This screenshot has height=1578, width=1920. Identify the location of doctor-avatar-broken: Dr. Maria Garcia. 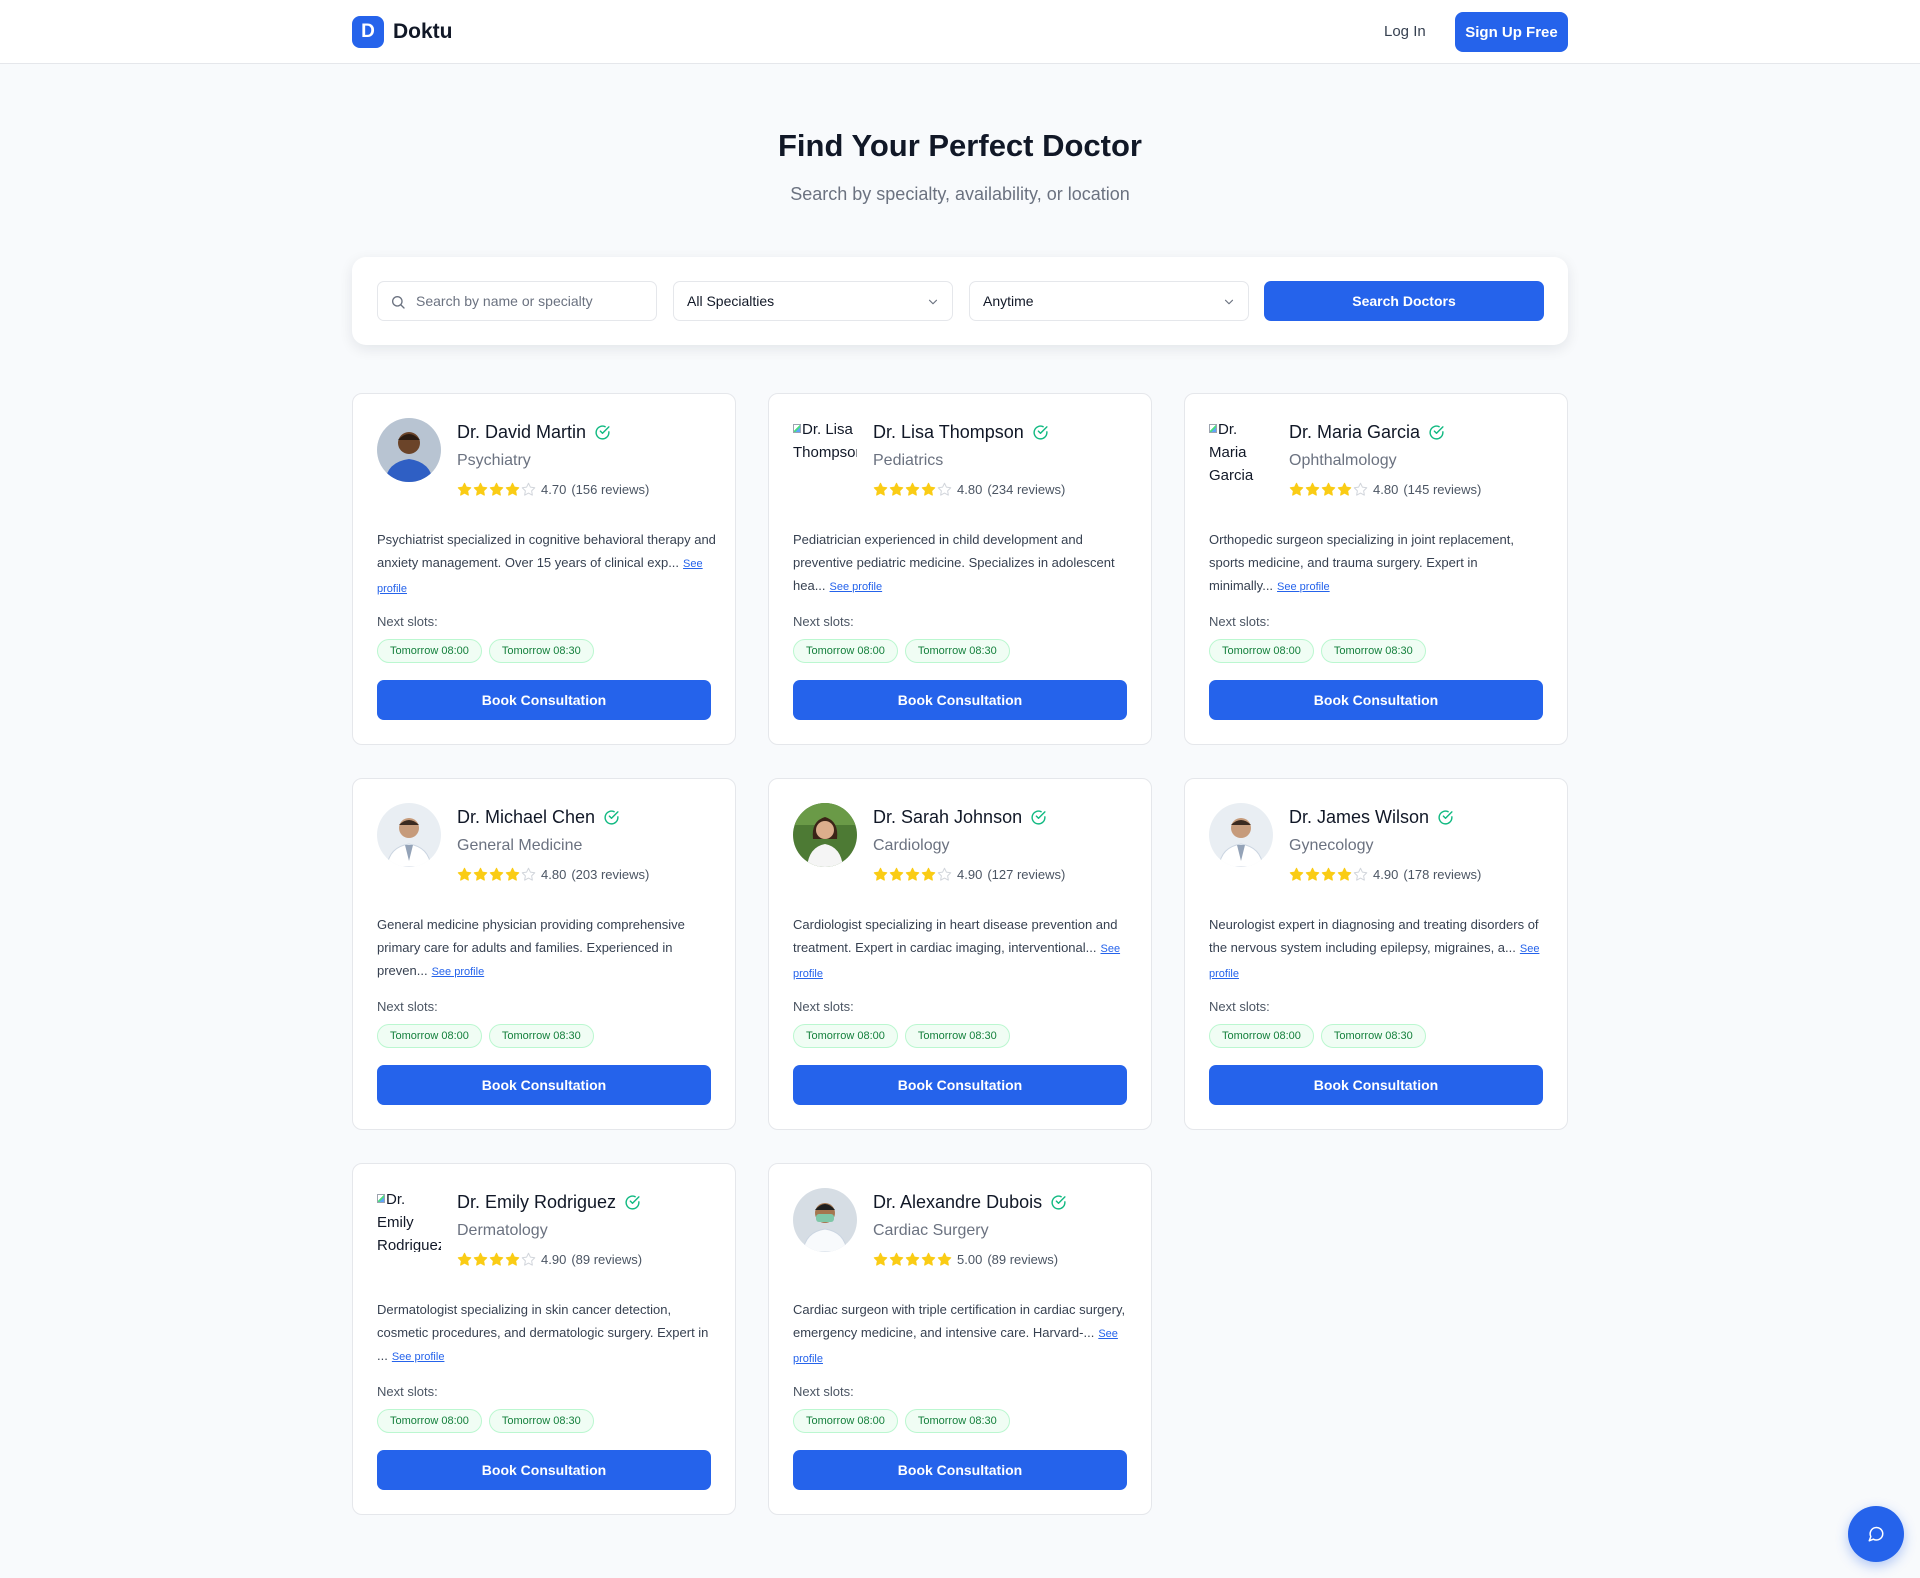
(1241, 450).